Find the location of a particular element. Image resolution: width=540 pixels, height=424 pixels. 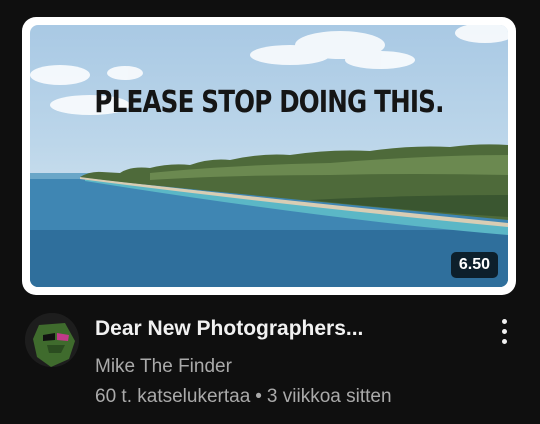

channel-avatar is located at coordinates (52, 340).